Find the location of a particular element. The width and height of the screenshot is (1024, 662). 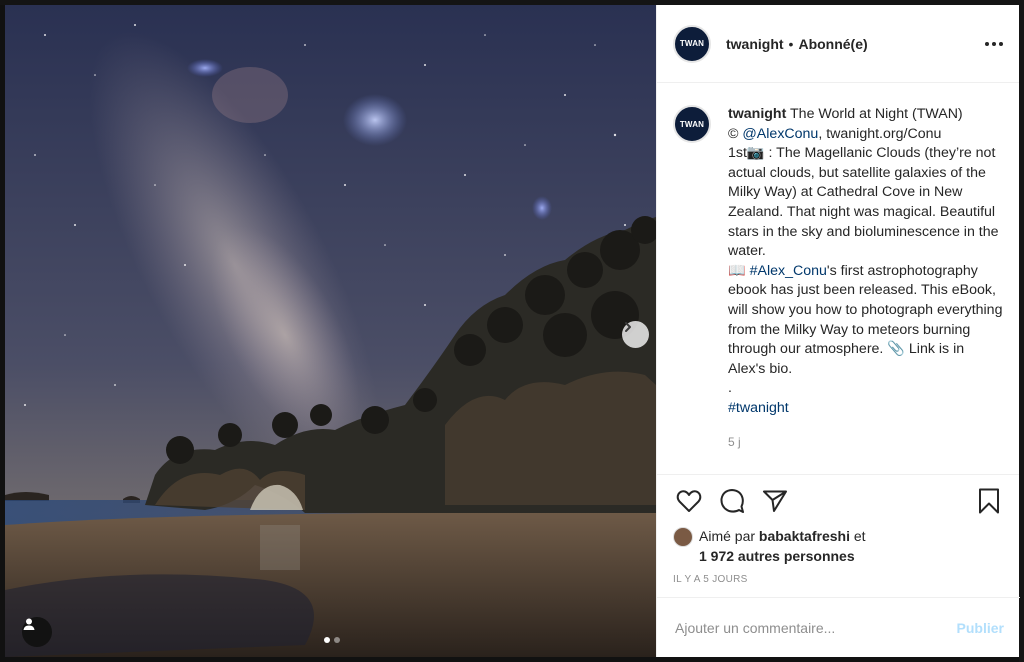

comment-button is located at coordinates (732, 501).